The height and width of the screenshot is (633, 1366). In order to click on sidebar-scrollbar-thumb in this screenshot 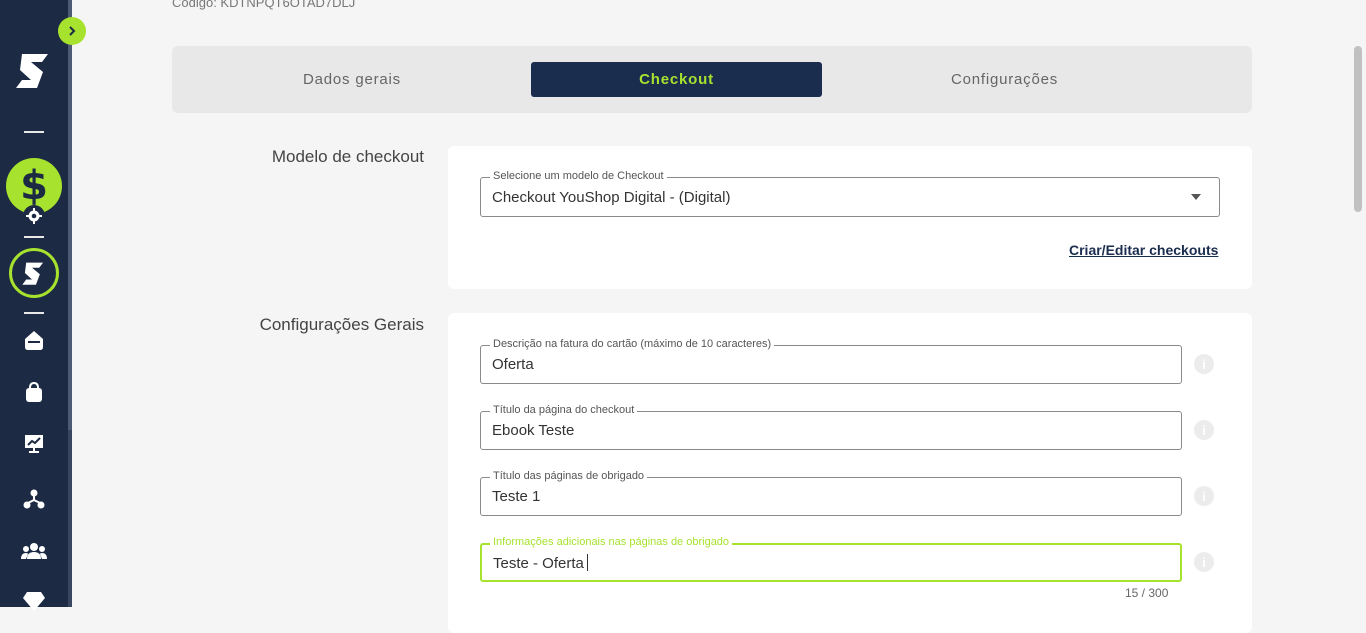, I will do `click(70, 215)`.